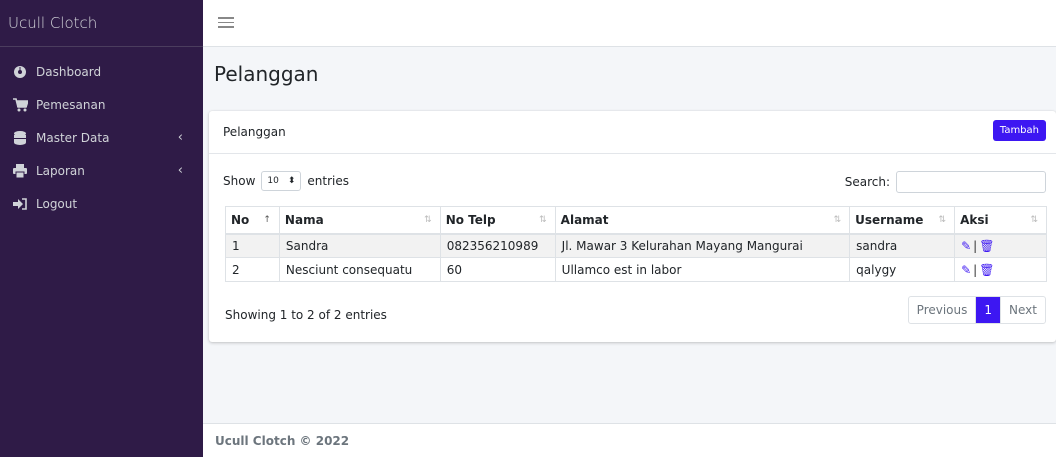 Image resolution: width=1056 pixels, height=457 pixels. What do you see at coordinates (273, 181) in the screenshot?
I see `entries-value: 10` at bounding box center [273, 181].